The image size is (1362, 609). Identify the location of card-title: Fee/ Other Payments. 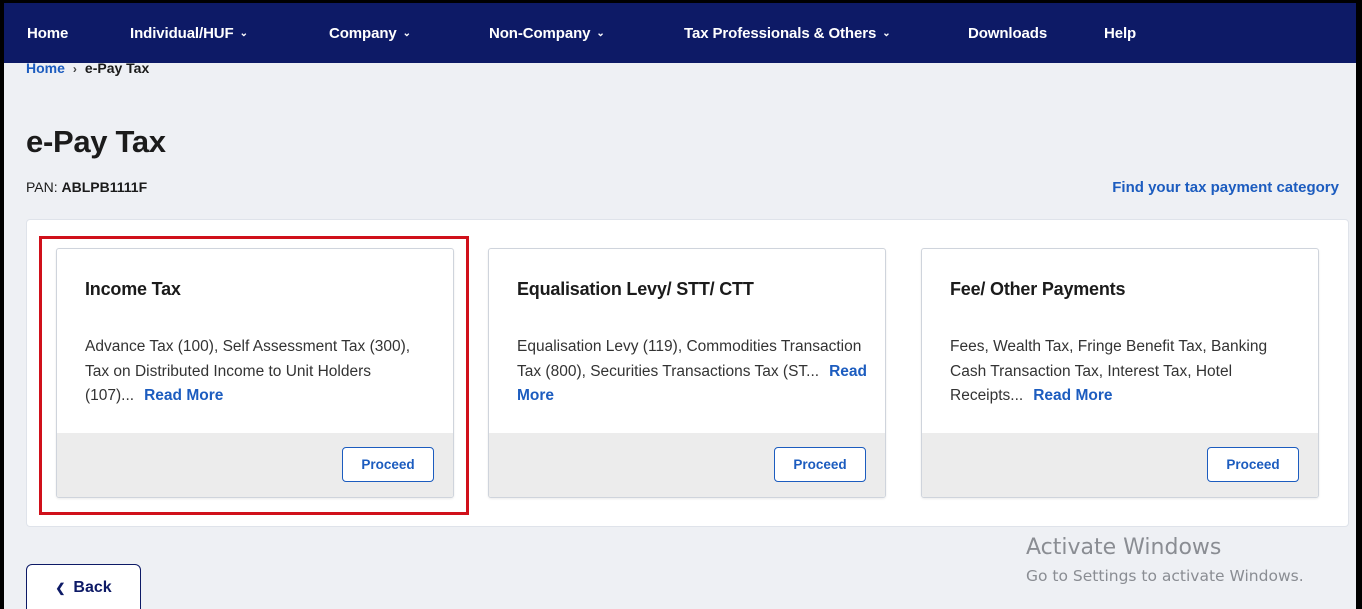
(1038, 289).